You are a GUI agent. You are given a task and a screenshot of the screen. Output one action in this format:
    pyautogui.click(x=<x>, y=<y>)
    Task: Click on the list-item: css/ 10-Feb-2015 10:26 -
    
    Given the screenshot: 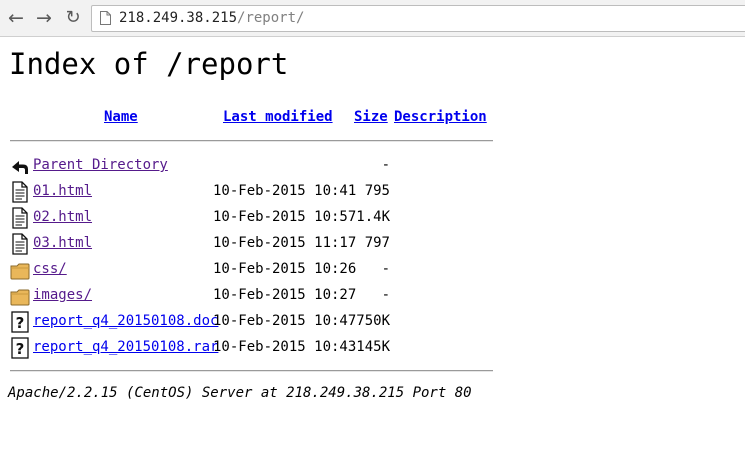 What is the action you would take?
    pyautogui.click(x=258, y=270)
    